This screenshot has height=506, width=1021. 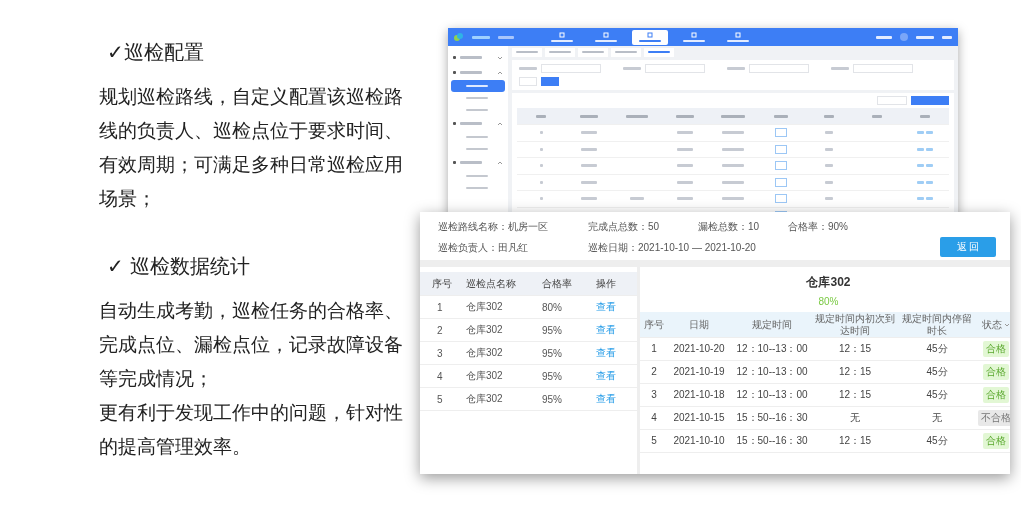 I want to click on info-text: 合格率：90%, so click(x=818, y=226).